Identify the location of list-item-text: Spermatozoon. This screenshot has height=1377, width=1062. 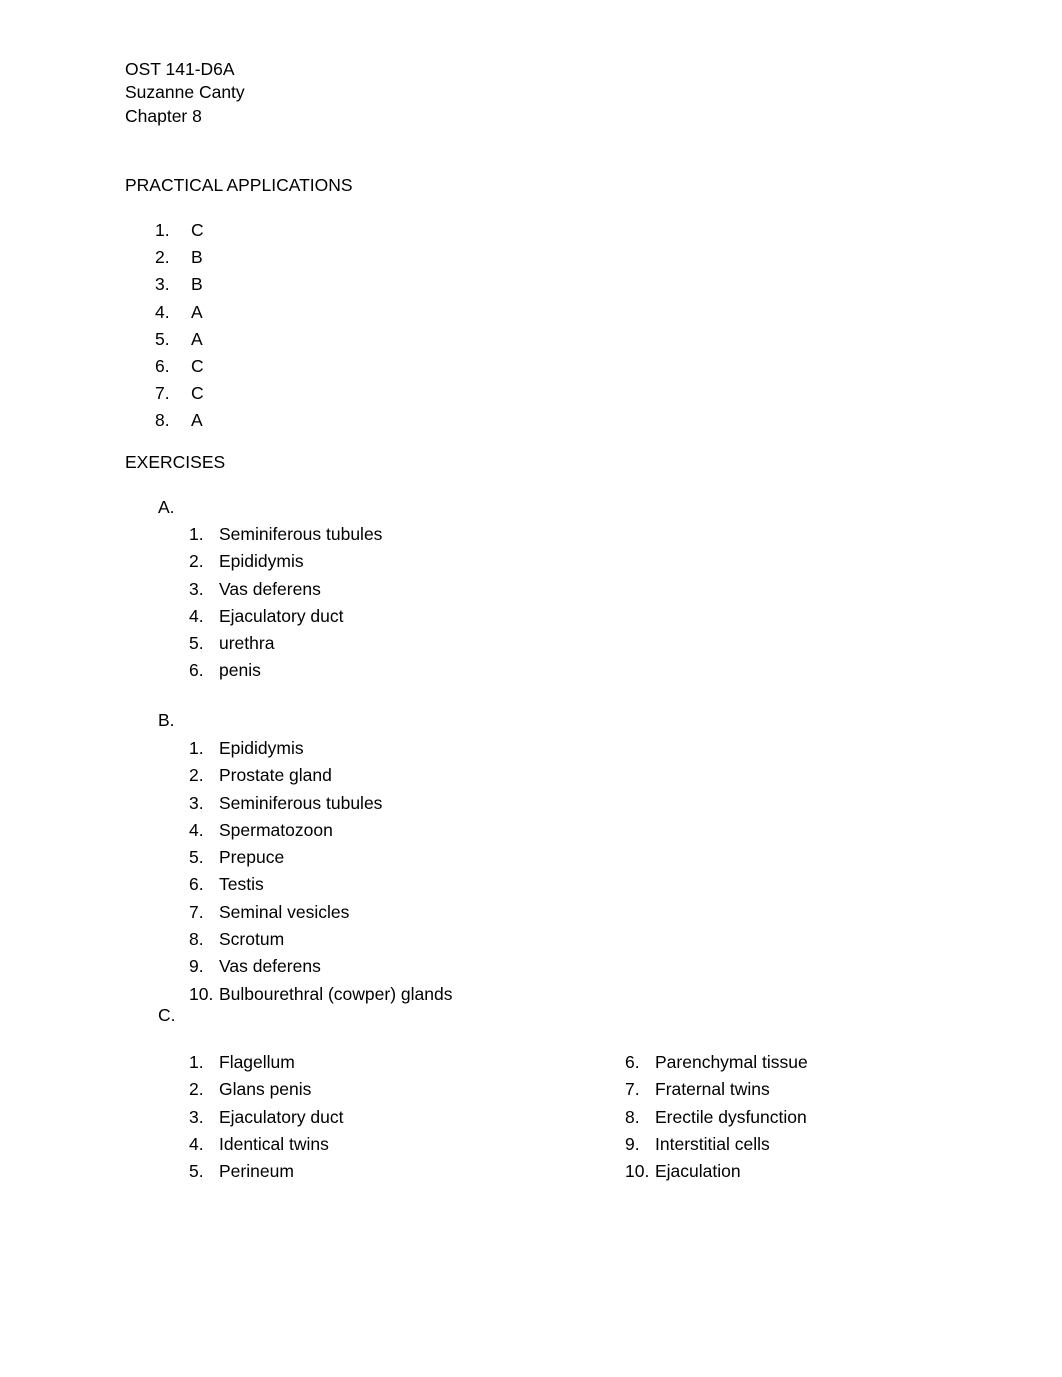
(276, 829).